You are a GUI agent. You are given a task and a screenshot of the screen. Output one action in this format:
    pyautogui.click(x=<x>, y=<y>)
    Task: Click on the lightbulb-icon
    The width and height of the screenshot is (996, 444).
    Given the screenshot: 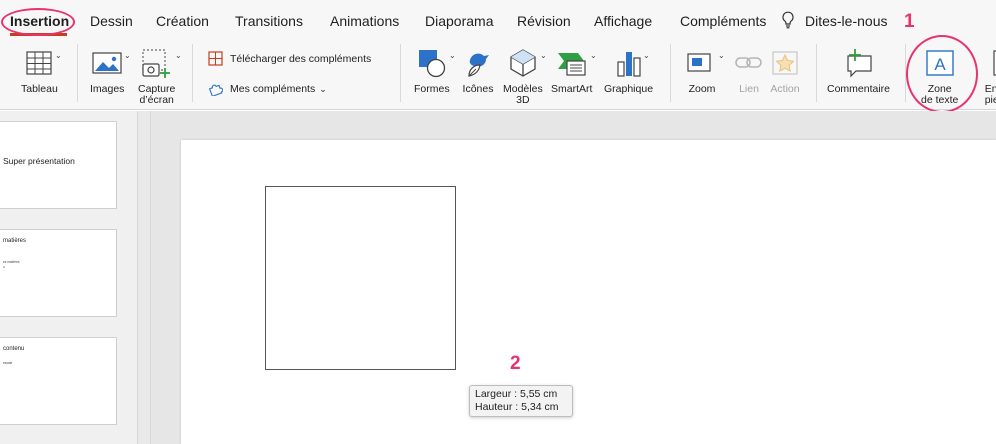 What is the action you would take?
    pyautogui.click(x=788, y=20)
    